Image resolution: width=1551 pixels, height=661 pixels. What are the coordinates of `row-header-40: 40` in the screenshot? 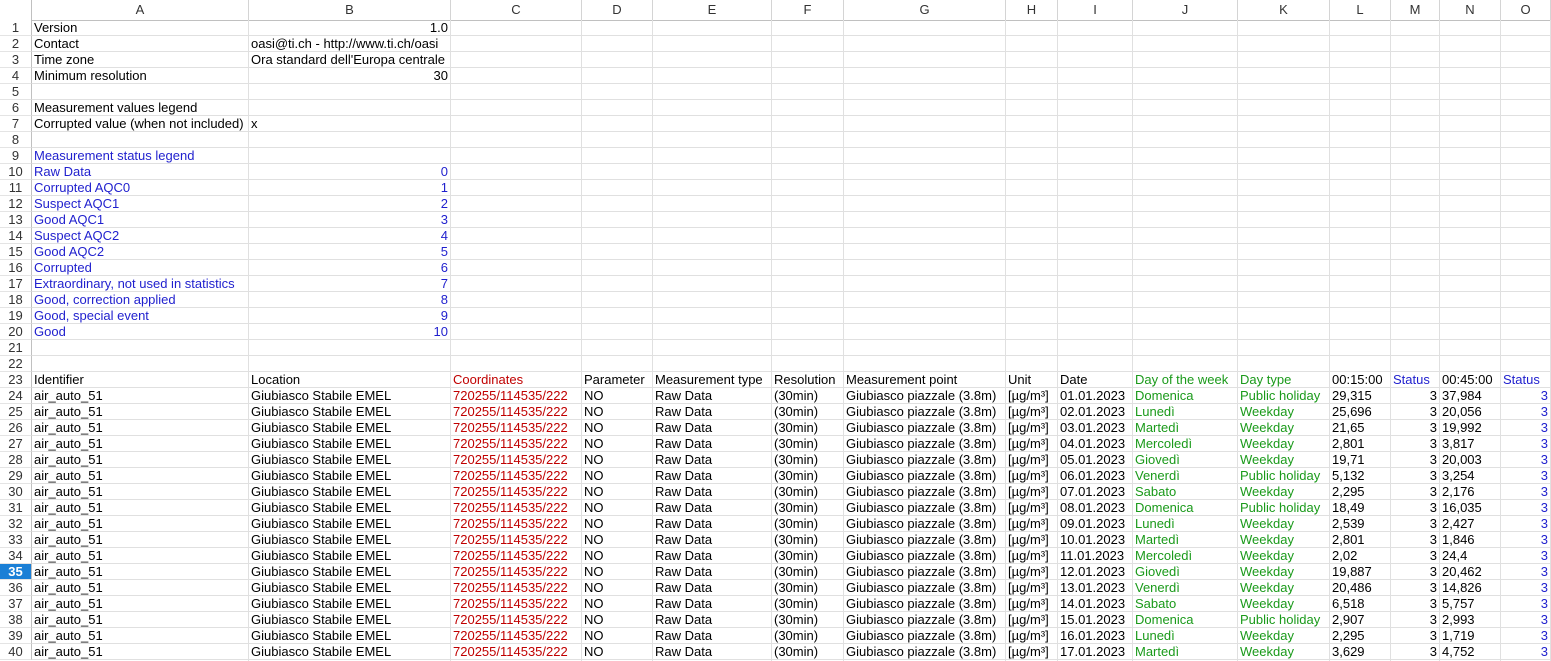 It's located at (16, 652).